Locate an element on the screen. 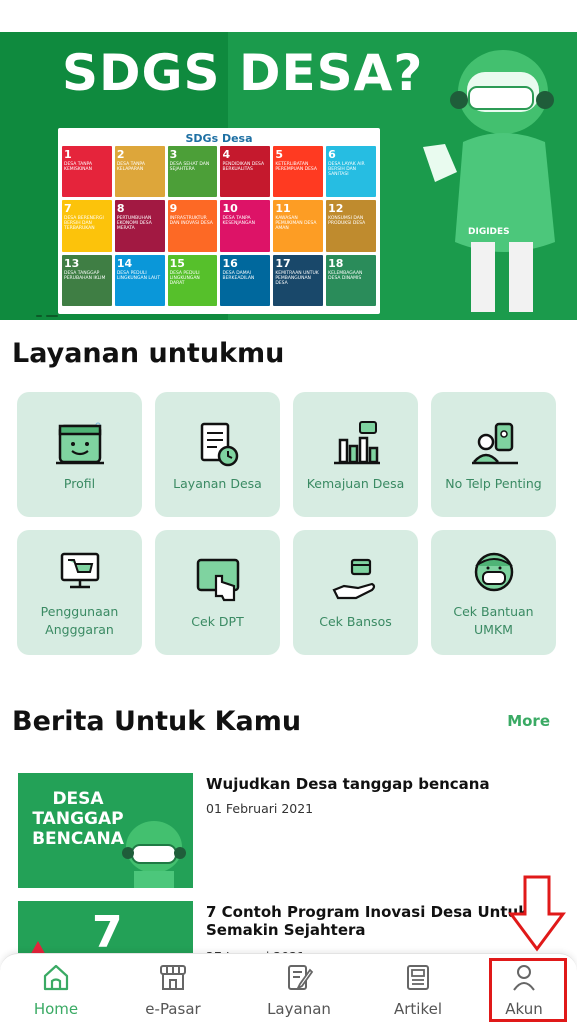 This screenshot has height=1026, width=577. service-cek-dpt: Cek DPT is located at coordinates (217, 592).